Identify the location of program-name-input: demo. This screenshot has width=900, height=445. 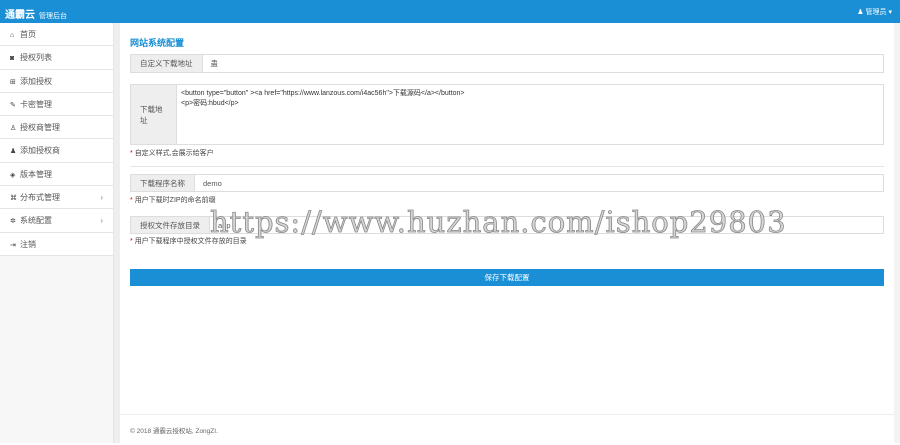
(539, 183).